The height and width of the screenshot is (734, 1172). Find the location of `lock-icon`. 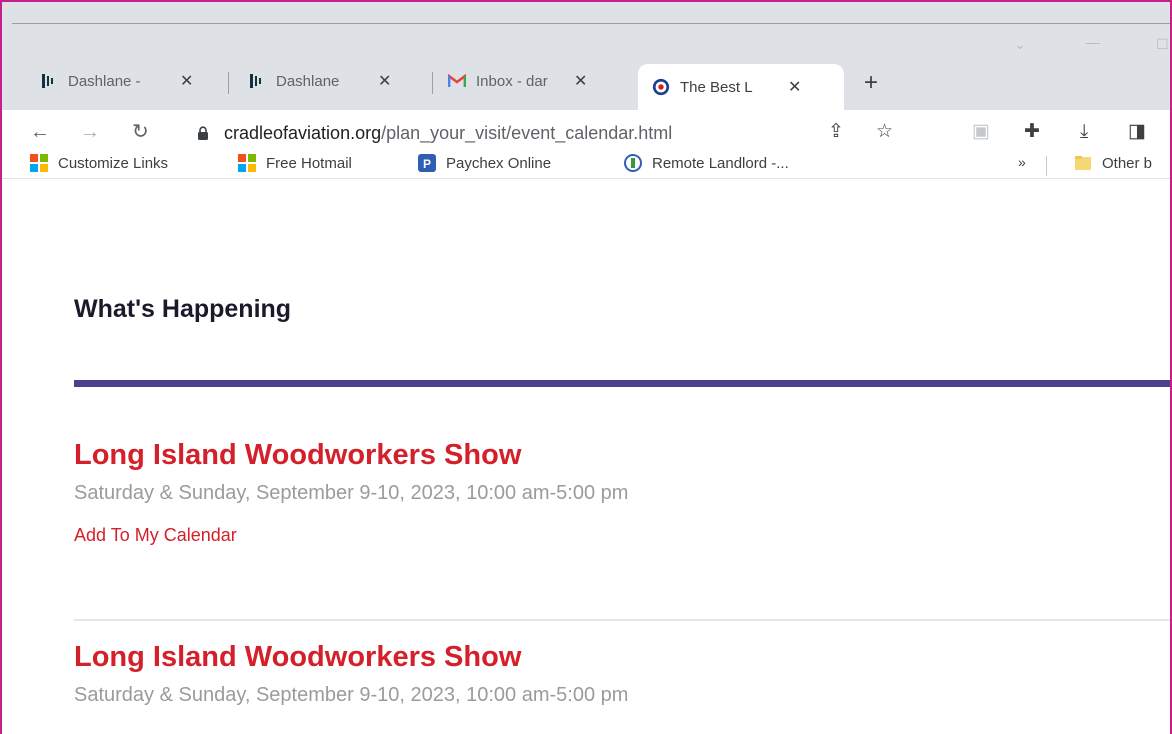

lock-icon is located at coordinates (203, 133).